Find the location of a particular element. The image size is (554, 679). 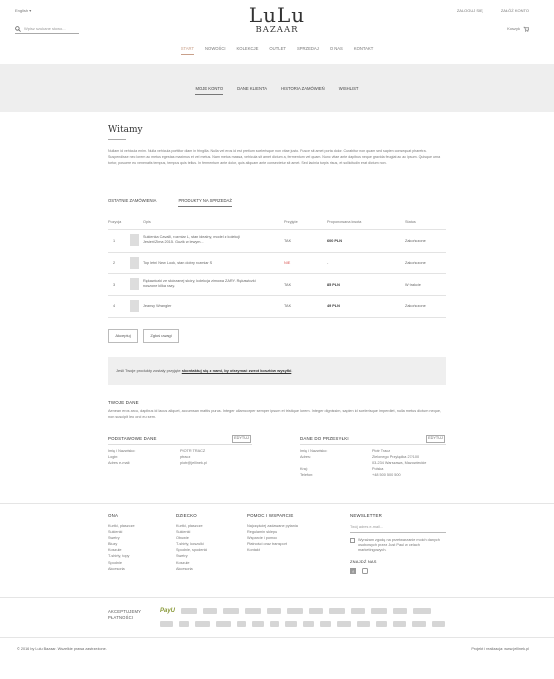

tab-wishlist: WISHLIST is located at coordinates (349, 90).